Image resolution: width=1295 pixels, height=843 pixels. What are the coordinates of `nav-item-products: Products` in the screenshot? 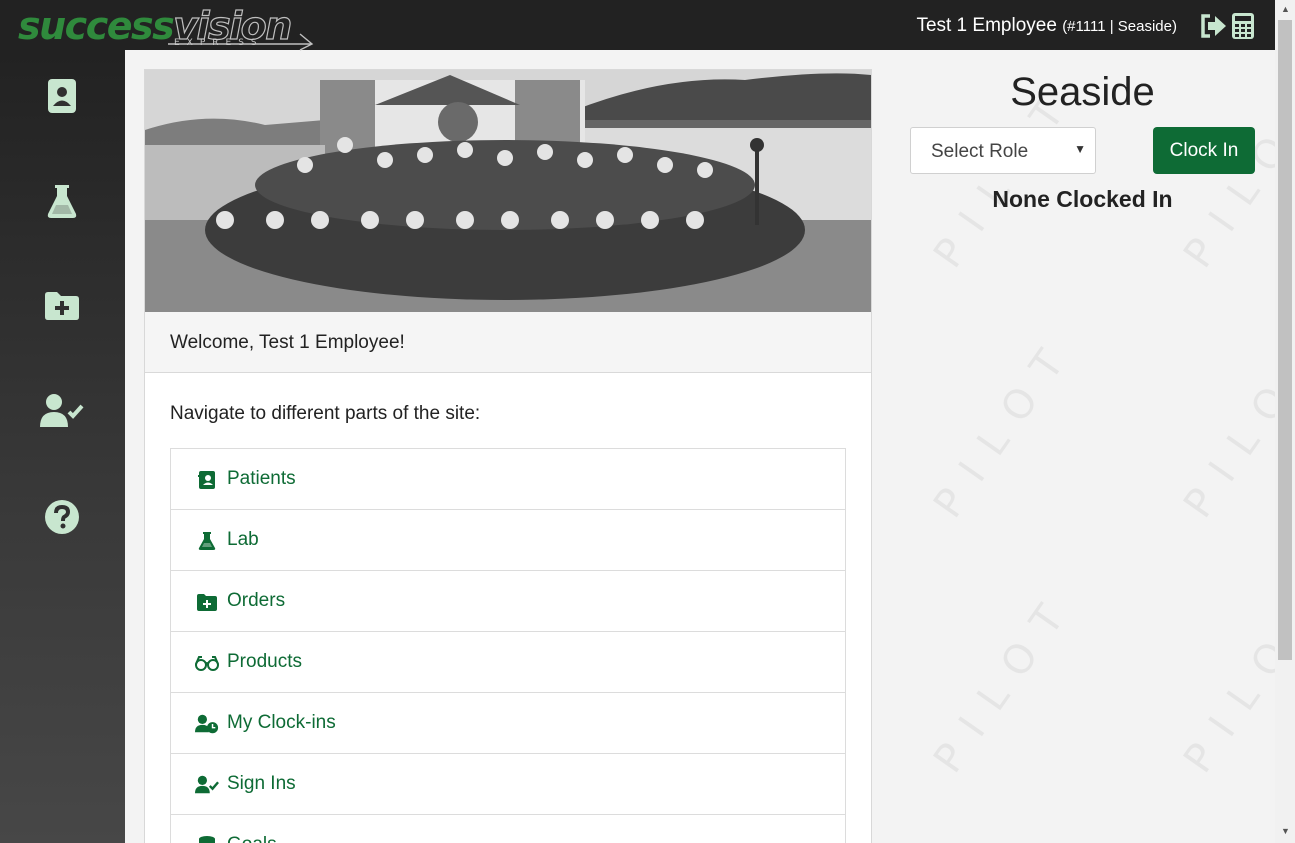 It's located at (508, 662).